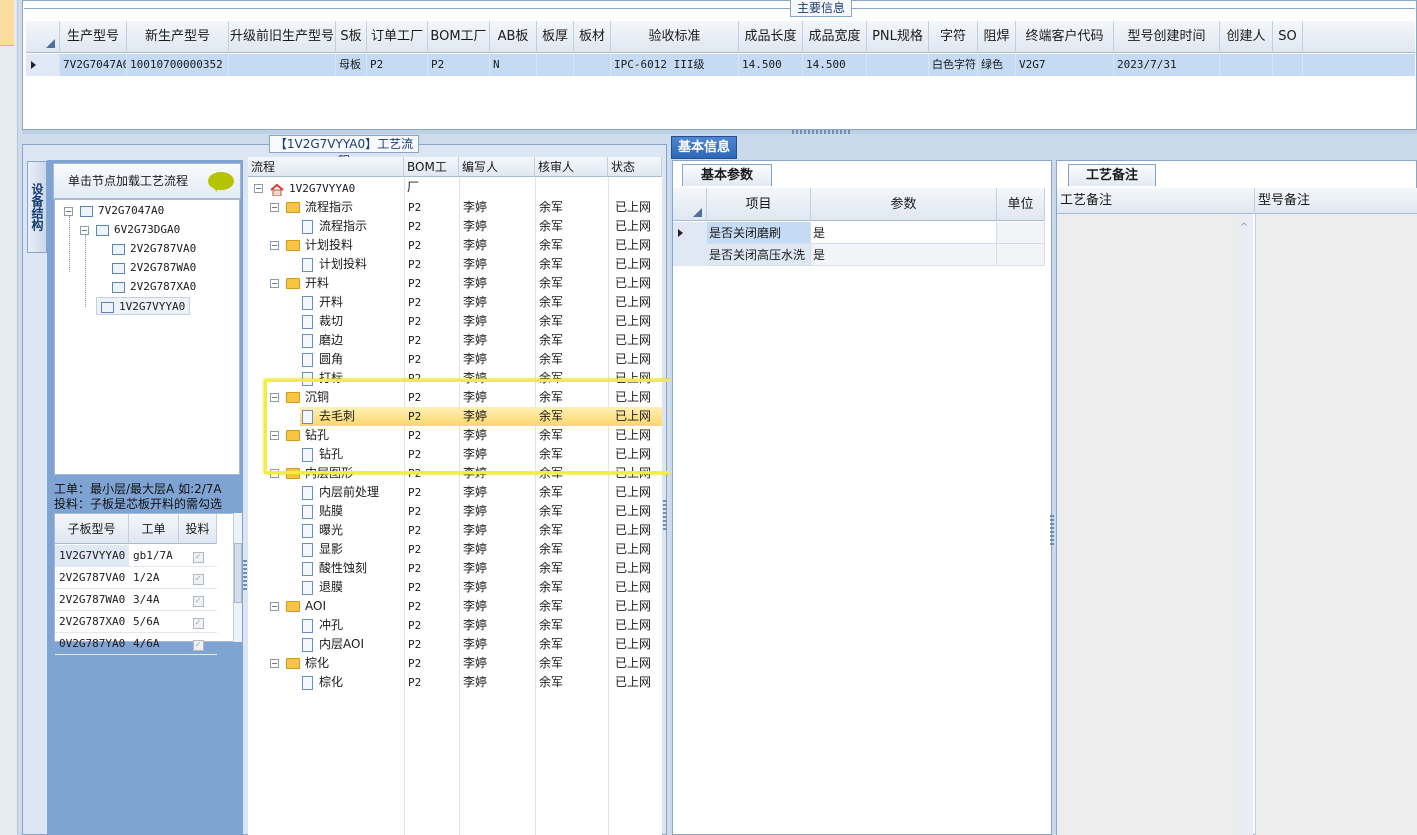 This screenshot has width=1417, height=835. What do you see at coordinates (455, 568) in the screenshot?
I see `flow-row: 酸性蚀刻 P2 李婷 余军 已上网` at bounding box center [455, 568].